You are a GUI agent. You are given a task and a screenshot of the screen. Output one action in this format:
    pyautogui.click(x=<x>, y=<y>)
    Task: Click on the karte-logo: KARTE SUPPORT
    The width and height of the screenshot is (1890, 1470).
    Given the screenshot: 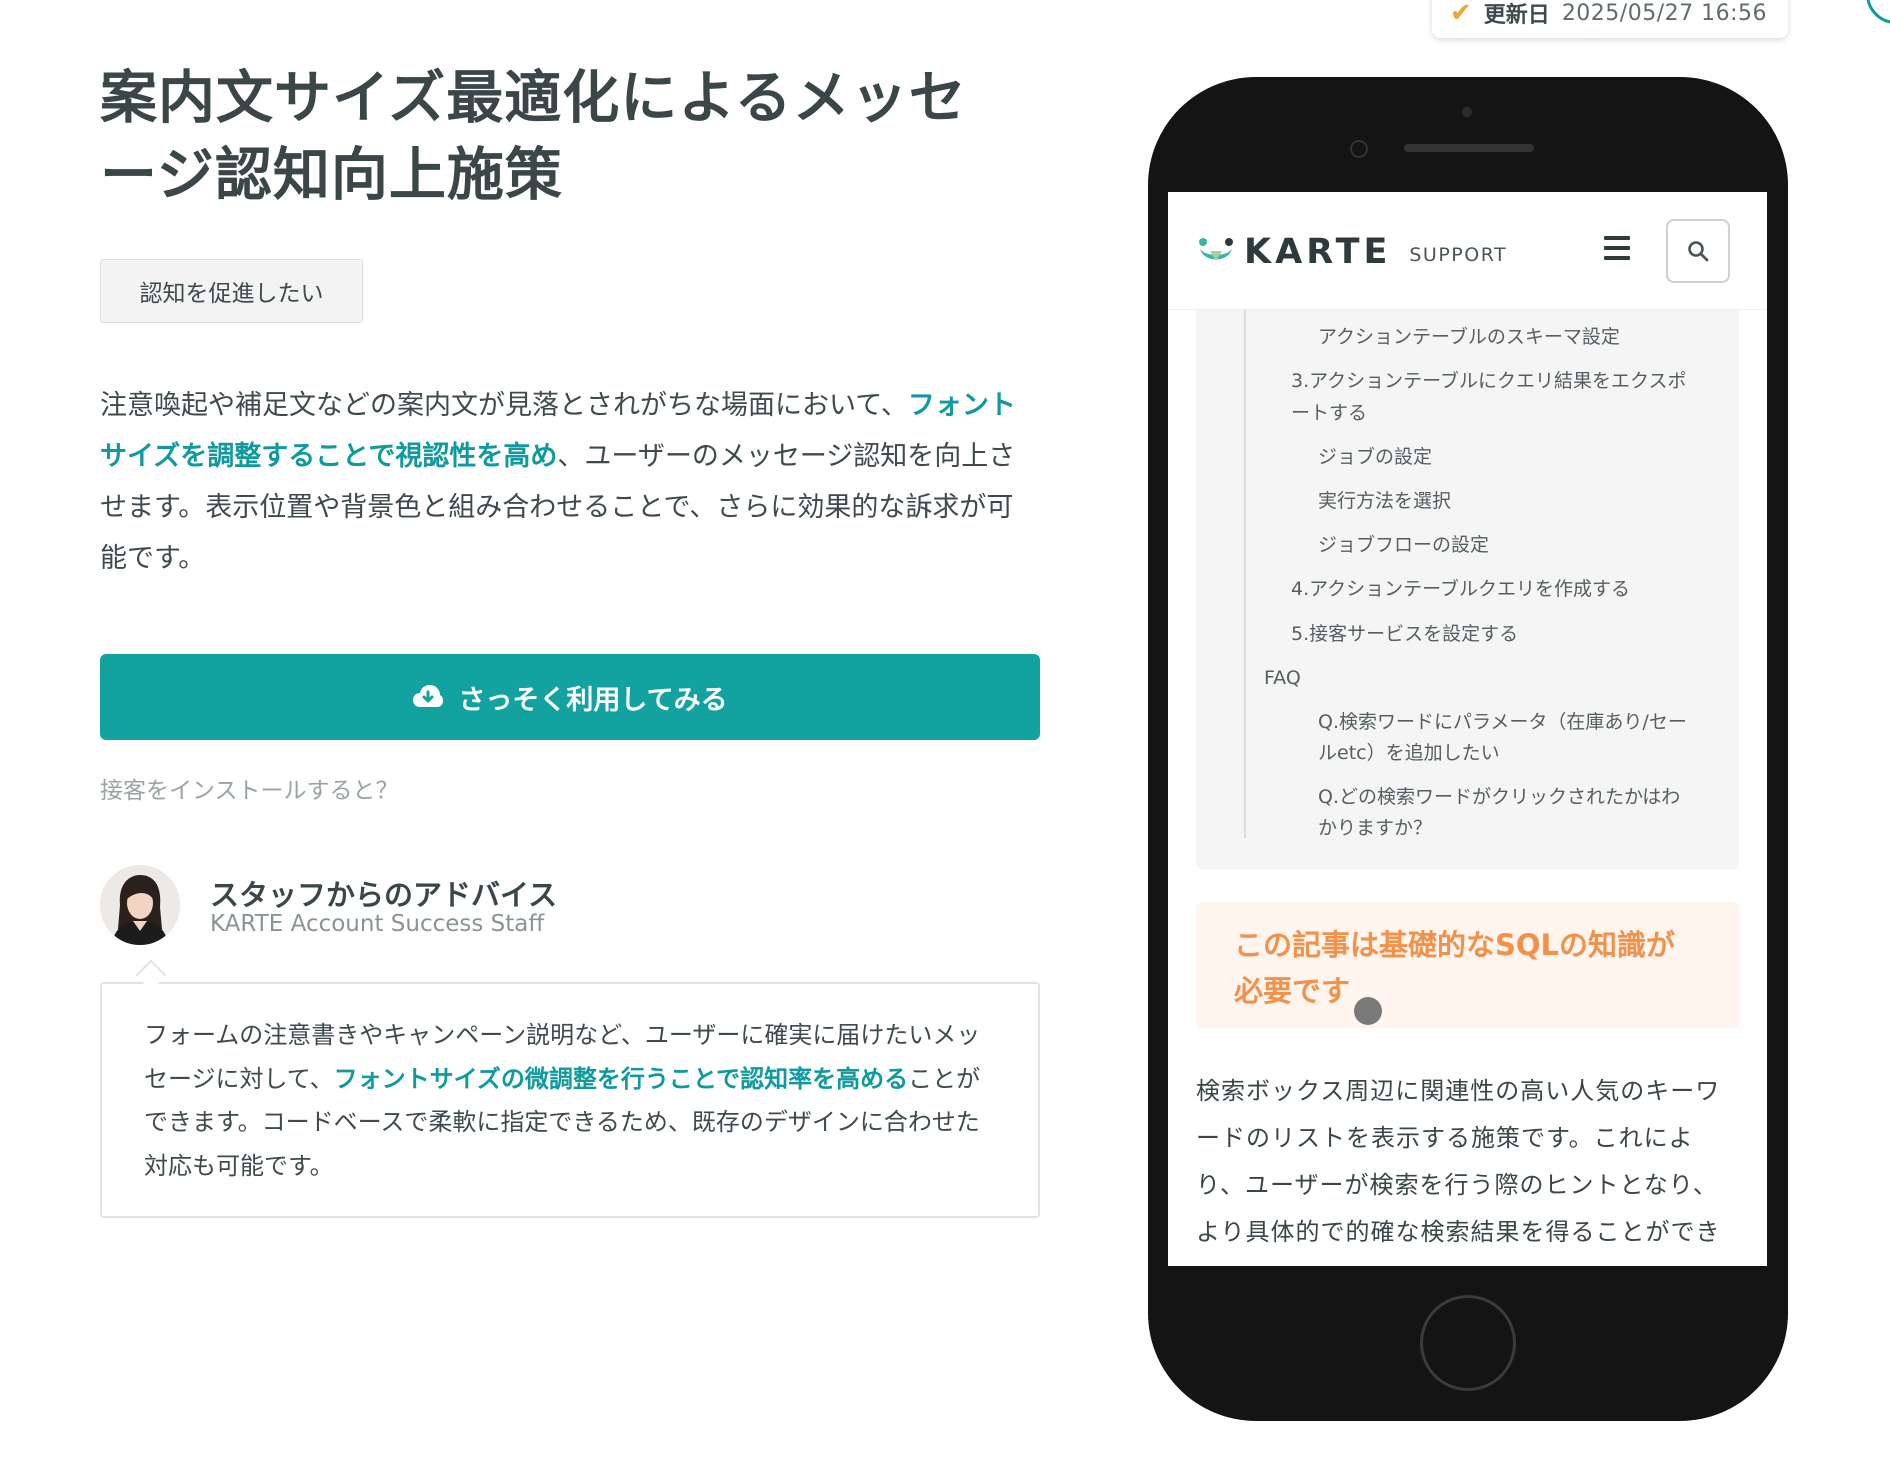 What is the action you would take?
    pyautogui.click(x=1352, y=252)
    